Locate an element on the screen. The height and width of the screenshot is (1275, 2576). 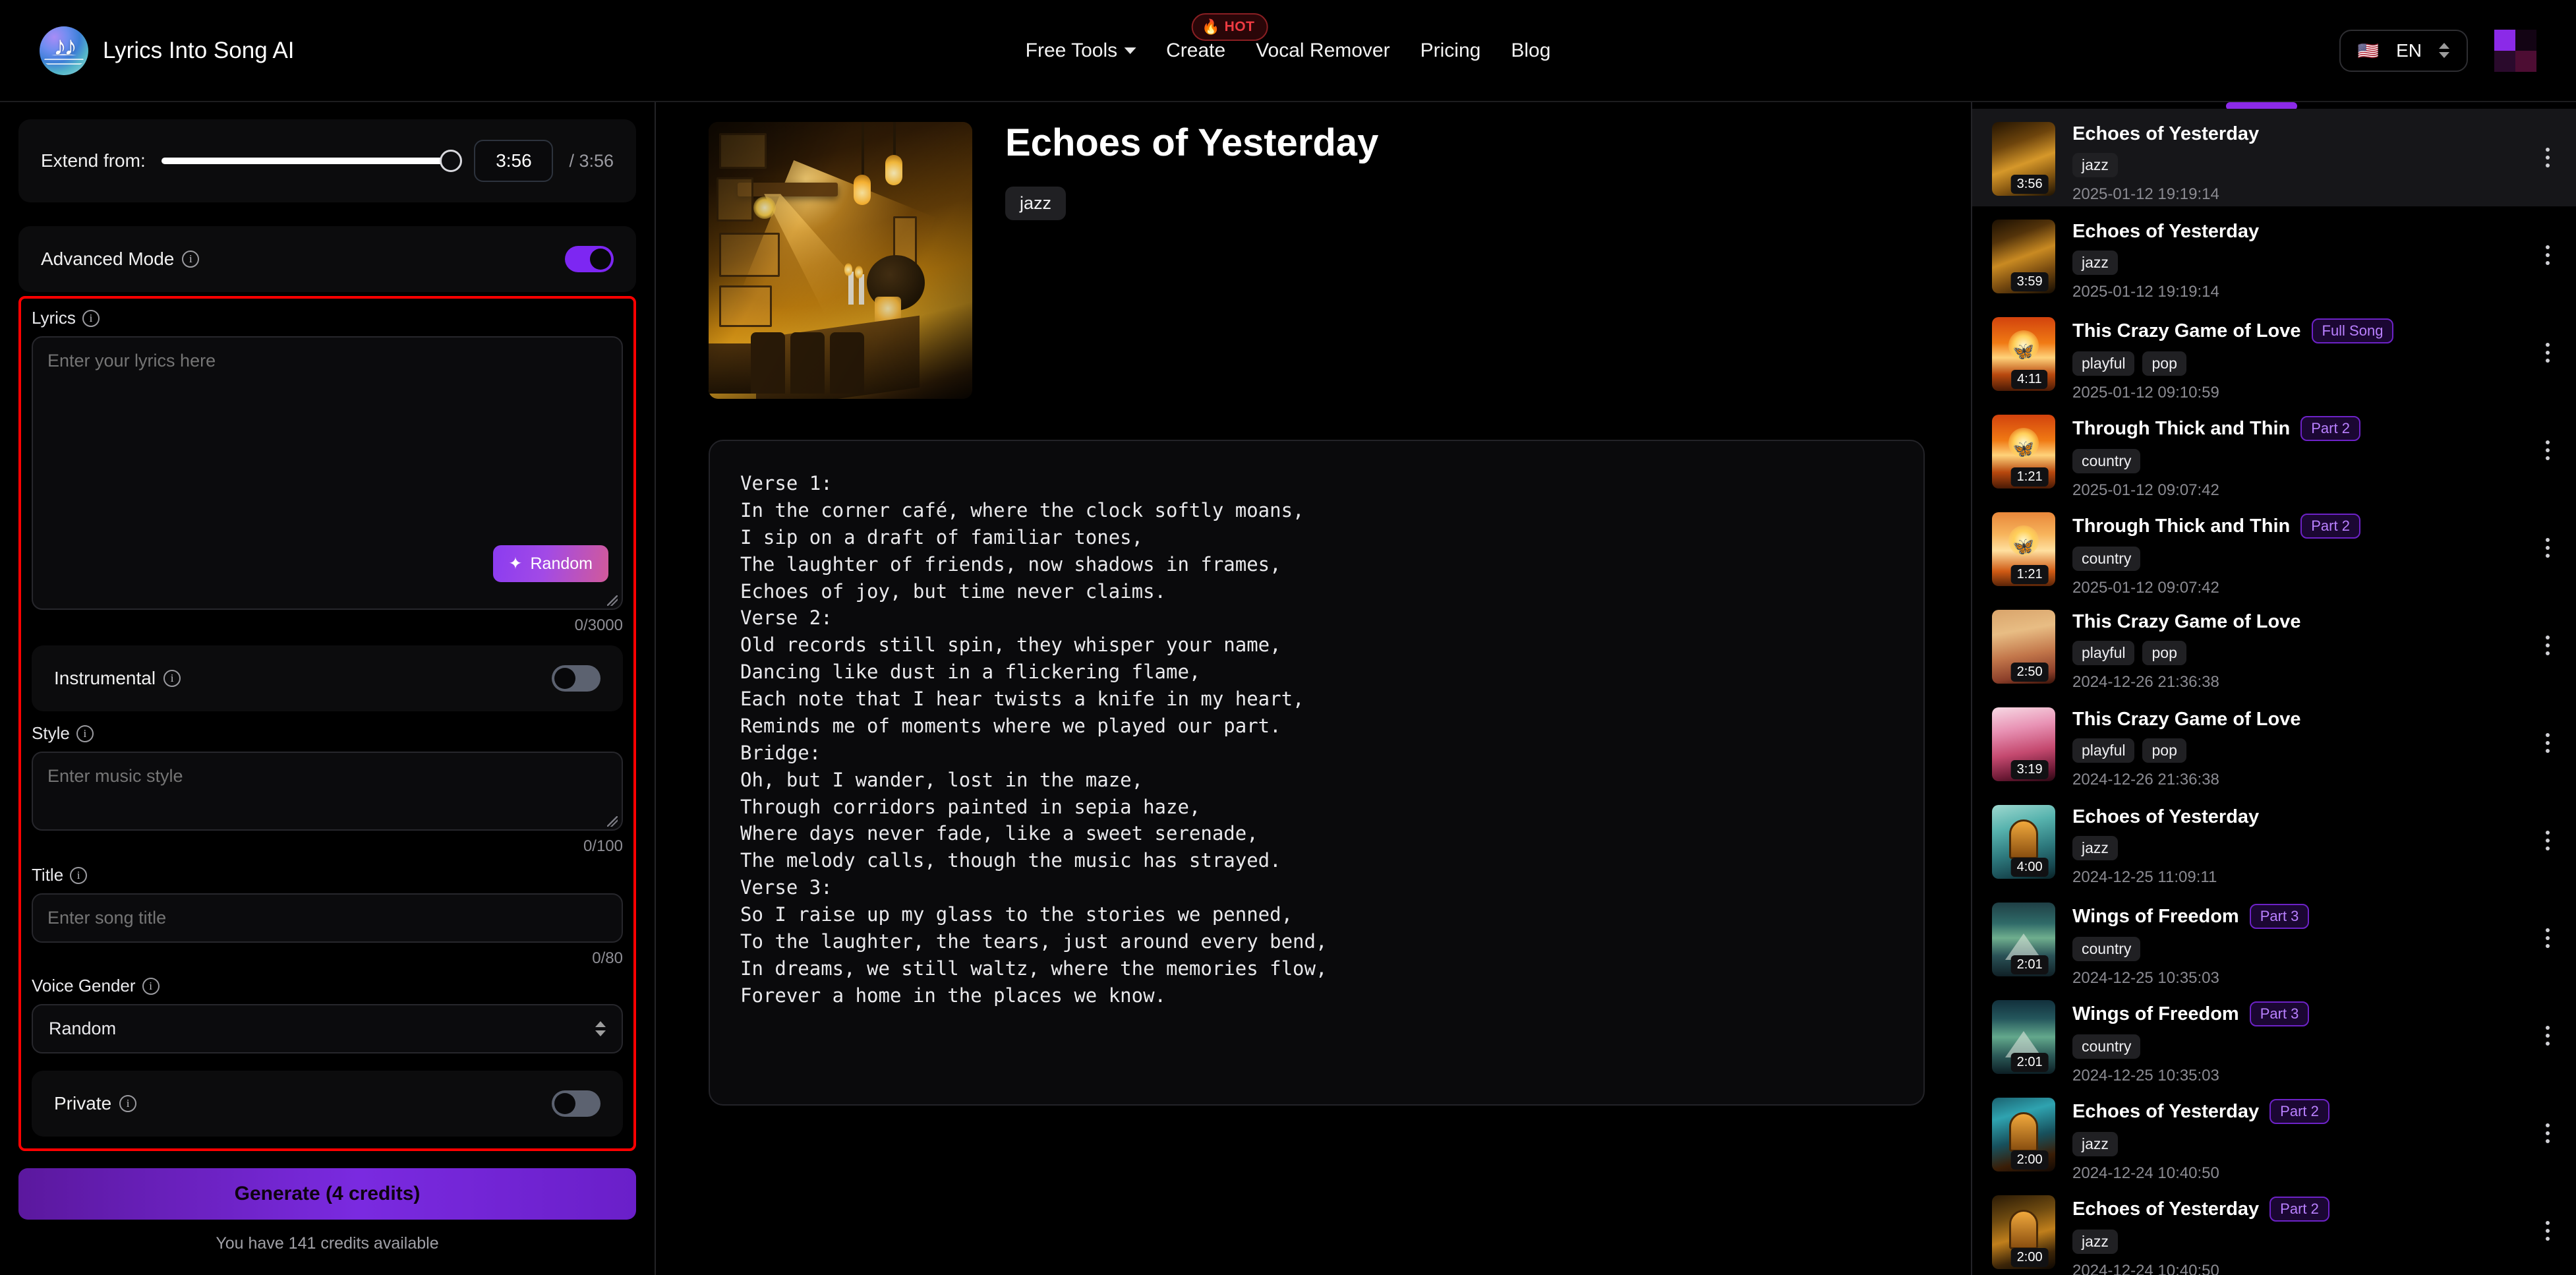
voice-gender-select: Random is located at coordinates (327, 1028).